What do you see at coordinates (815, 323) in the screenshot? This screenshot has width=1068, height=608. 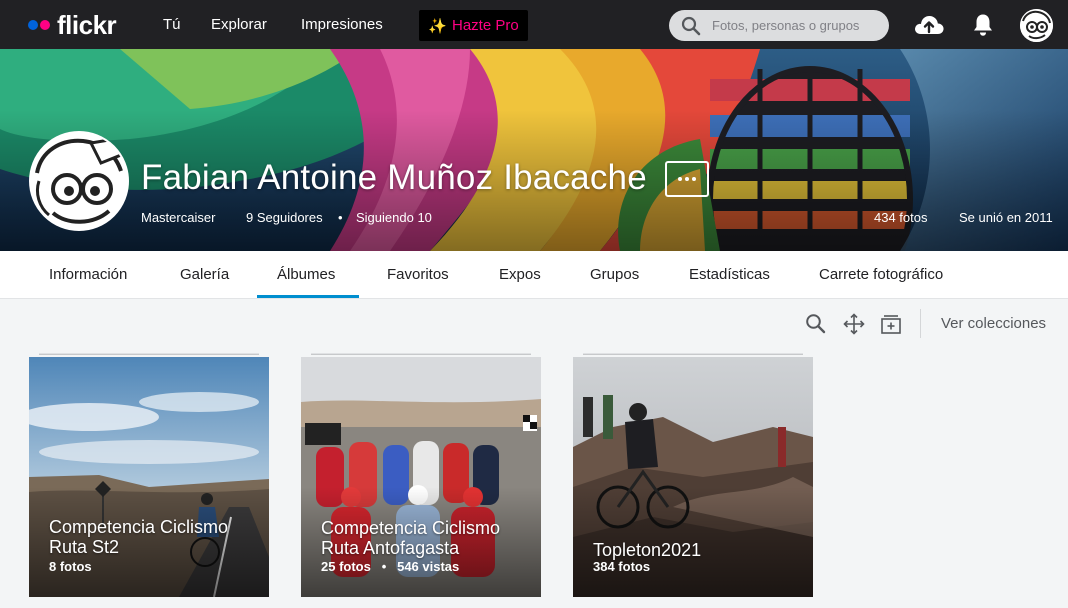 I see `search-albums-icon` at bounding box center [815, 323].